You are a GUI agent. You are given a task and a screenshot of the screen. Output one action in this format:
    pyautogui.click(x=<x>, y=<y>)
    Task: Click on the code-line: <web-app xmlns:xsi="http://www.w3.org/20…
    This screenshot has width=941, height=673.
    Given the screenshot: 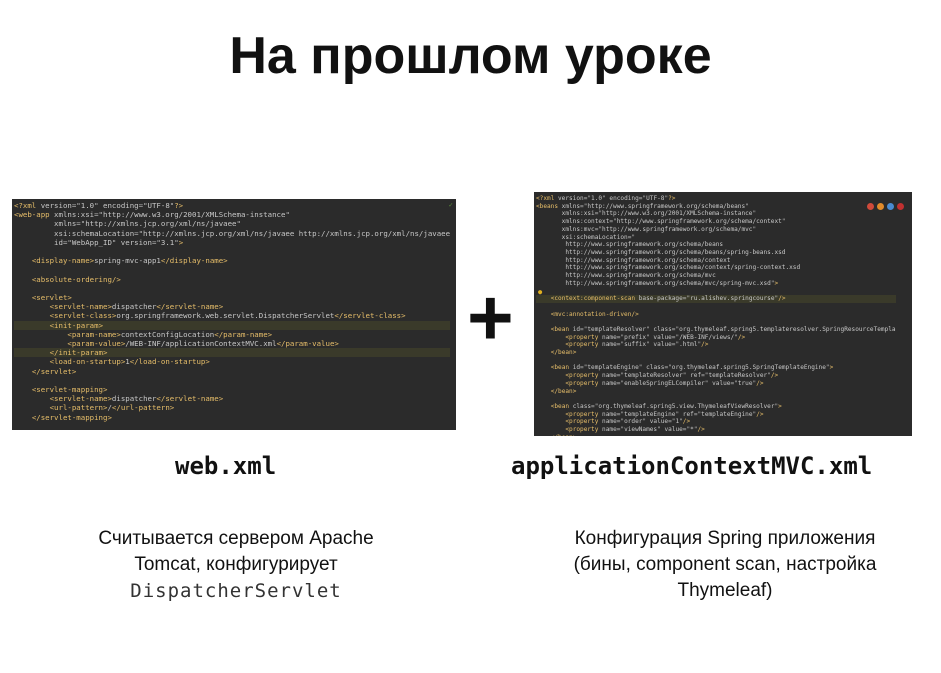 What is the action you would take?
    pyautogui.click(x=152, y=215)
    